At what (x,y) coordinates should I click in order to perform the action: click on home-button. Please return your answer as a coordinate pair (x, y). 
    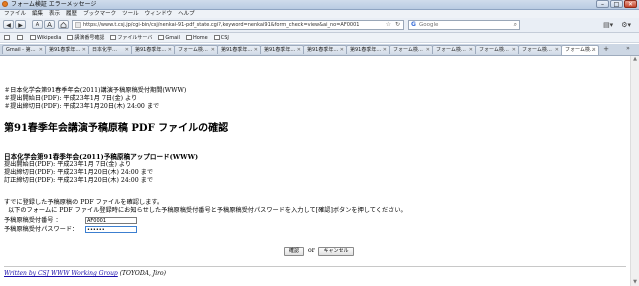
    Looking at the image, I should click on (63, 24).